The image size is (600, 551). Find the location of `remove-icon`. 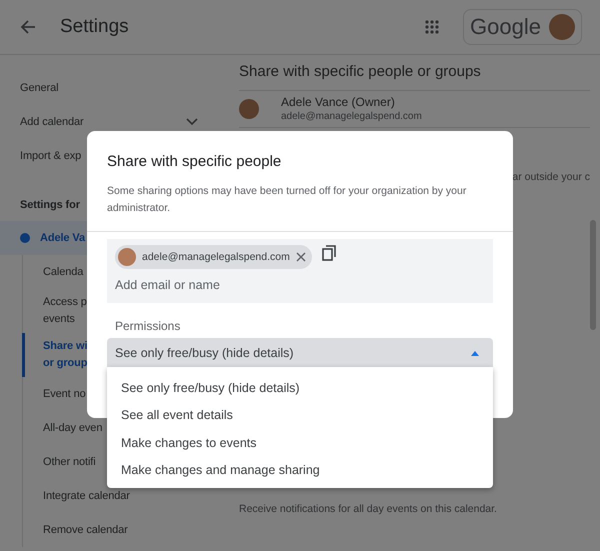

remove-icon is located at coordinates (301, 257).